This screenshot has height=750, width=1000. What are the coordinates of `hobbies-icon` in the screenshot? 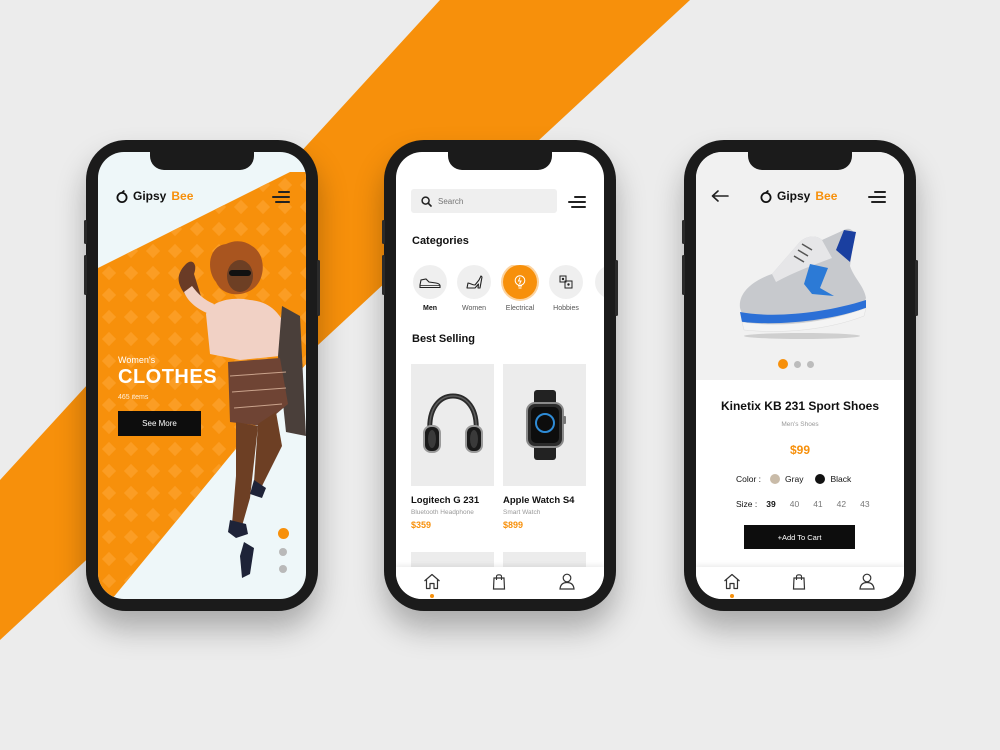 It's located at (566, 282).